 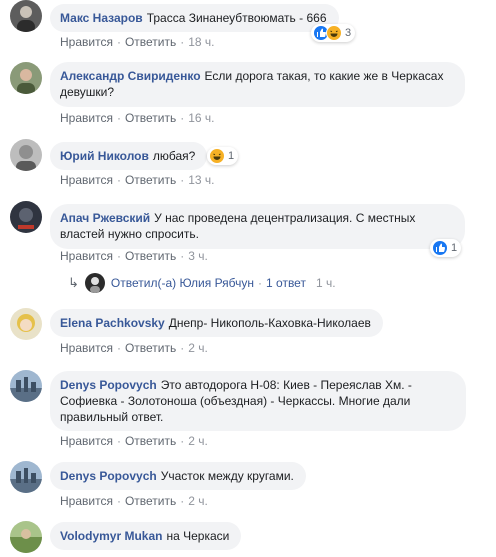 What do you see at coordinates (105, 218) in the screenshot?
I see `comment-author: Апач Ржевский` at bounding box center [105, 218].